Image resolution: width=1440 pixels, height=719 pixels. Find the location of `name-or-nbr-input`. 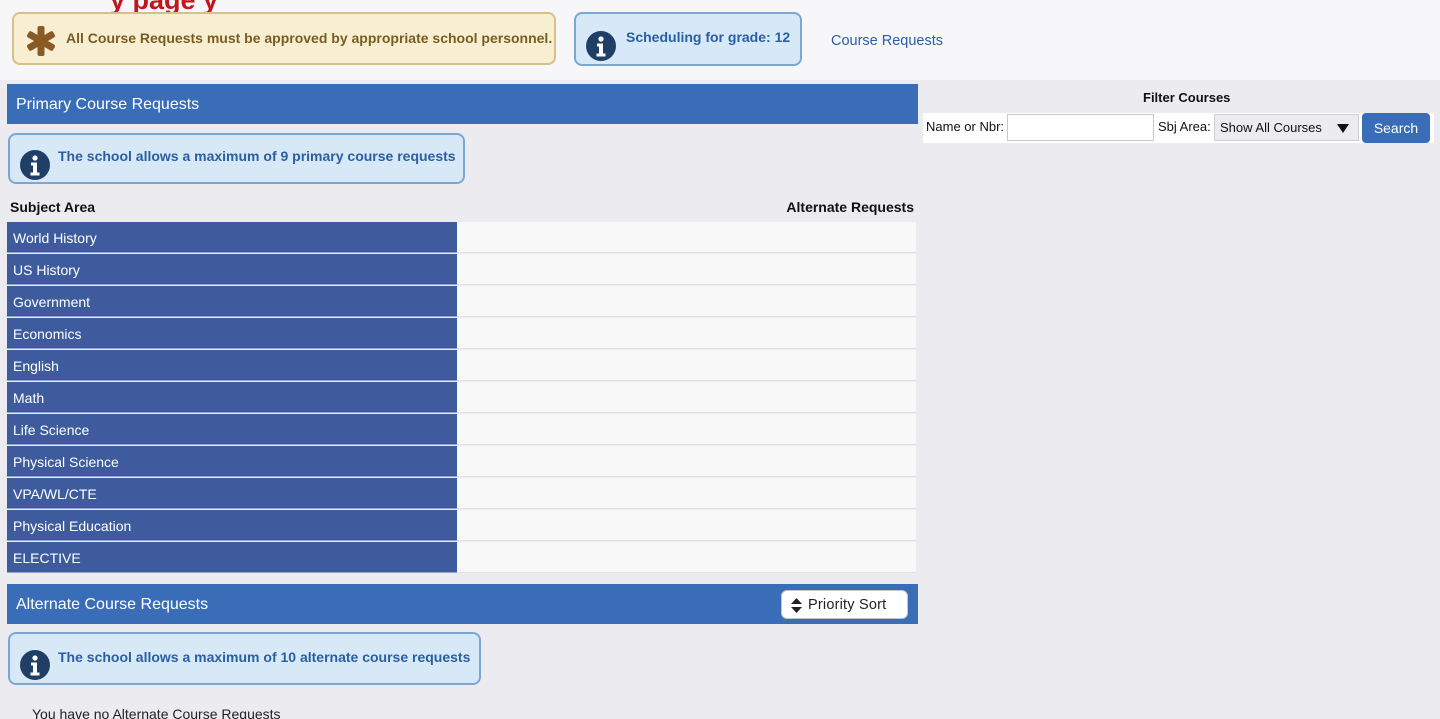

name-or-nbr-input is located at coordinates (1080, 127).